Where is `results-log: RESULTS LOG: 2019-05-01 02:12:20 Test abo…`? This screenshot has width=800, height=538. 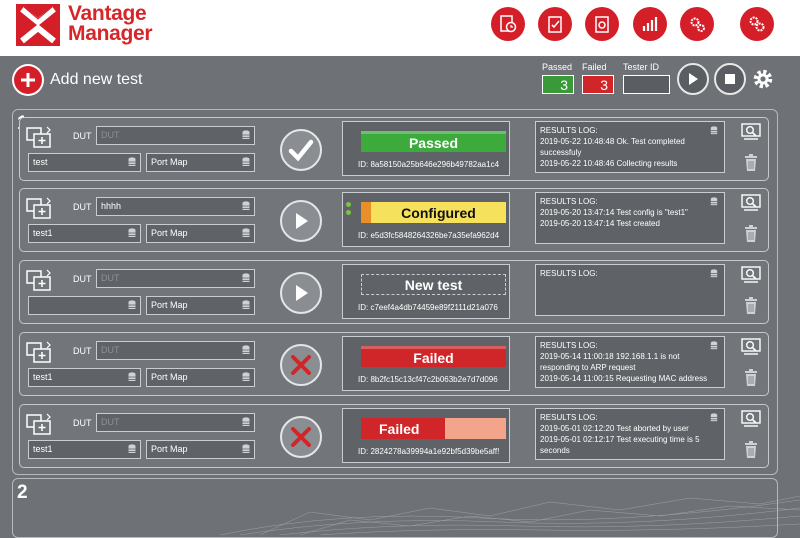
results-log: RESULTS LOG: 2019-05-01 02:12:20 Test abo… is located at coordinates (630, 434).